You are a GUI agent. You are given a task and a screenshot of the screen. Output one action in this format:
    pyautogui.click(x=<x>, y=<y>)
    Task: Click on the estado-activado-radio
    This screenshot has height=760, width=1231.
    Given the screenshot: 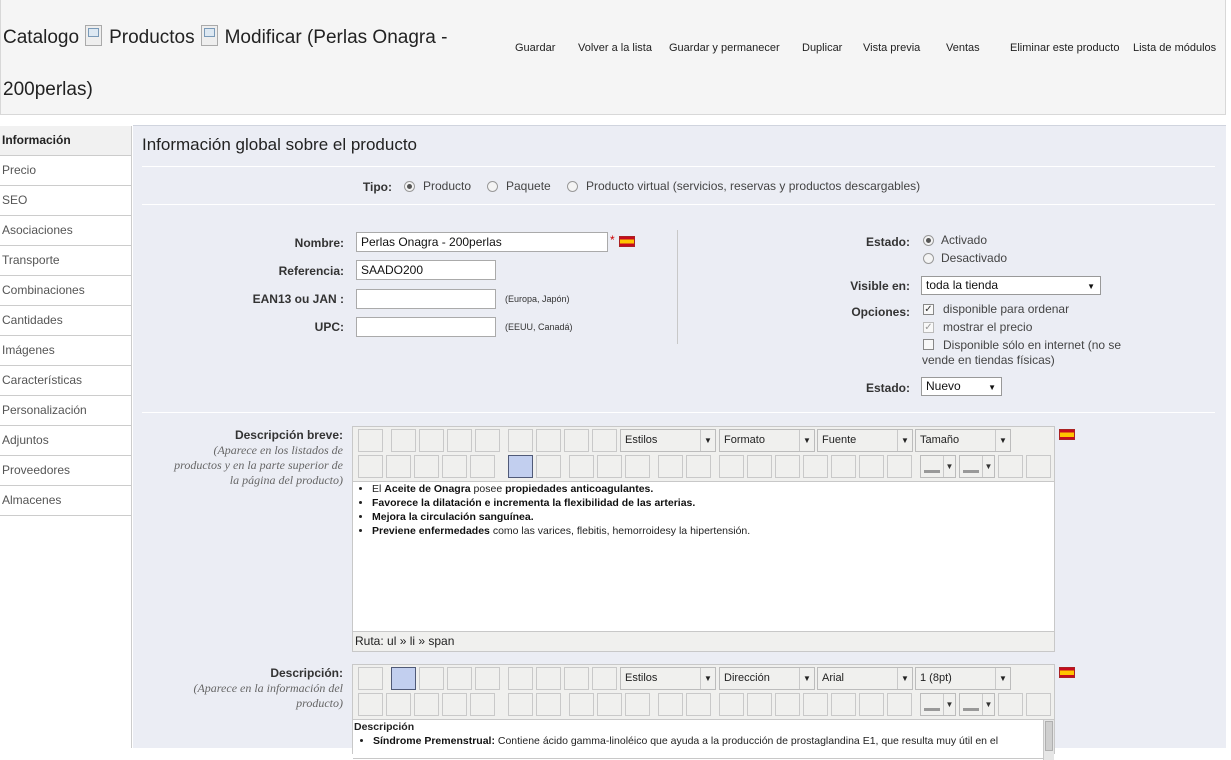 What is the action you would take?
    pyautogui.click(x=928, y=240)
    